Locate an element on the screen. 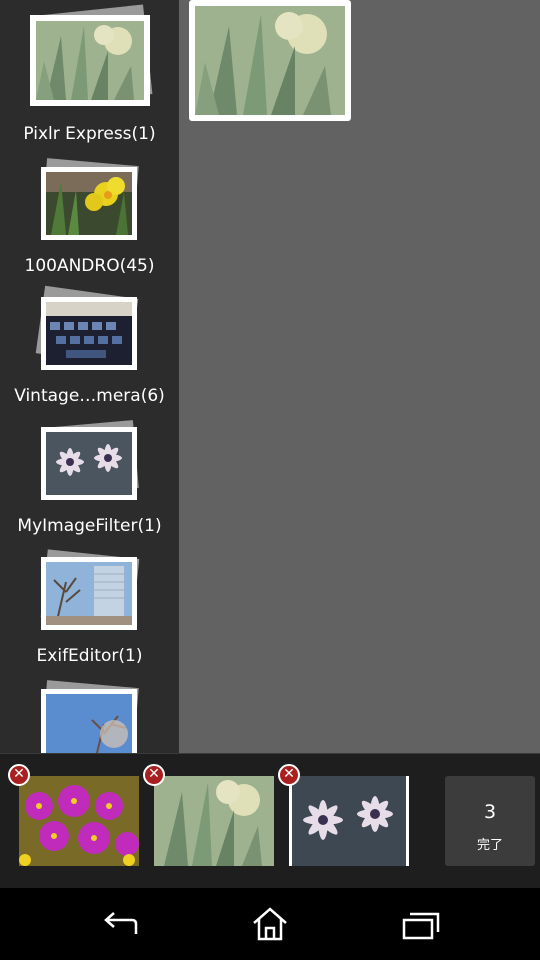 This screenshot has width=540, height=960. done-button: 3 完了 is located at coordinates (490, 821).